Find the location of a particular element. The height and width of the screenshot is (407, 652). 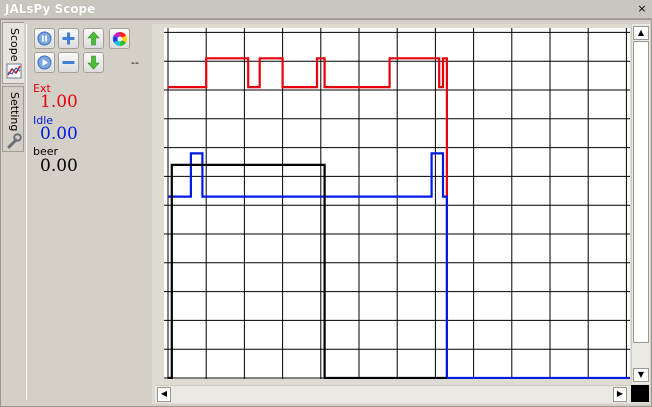

scroll-right-button: ▶ is located at coordinates (620, 394).